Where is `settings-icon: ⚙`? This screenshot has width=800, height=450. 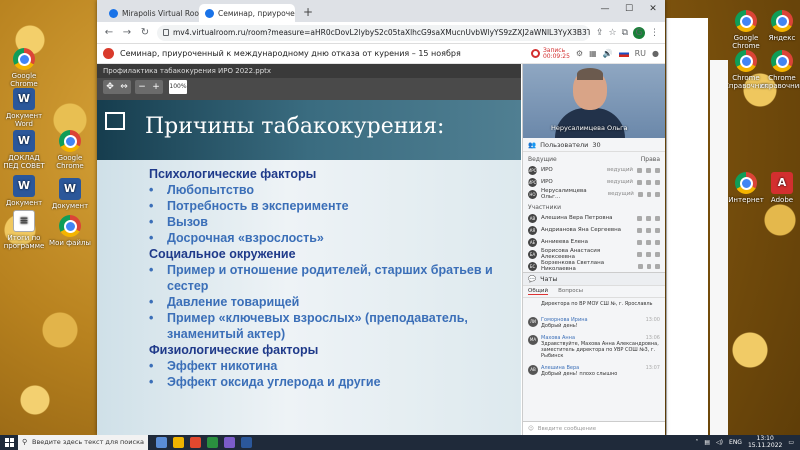
settings-icon: ⚙ is located at coordinates (579, 53).